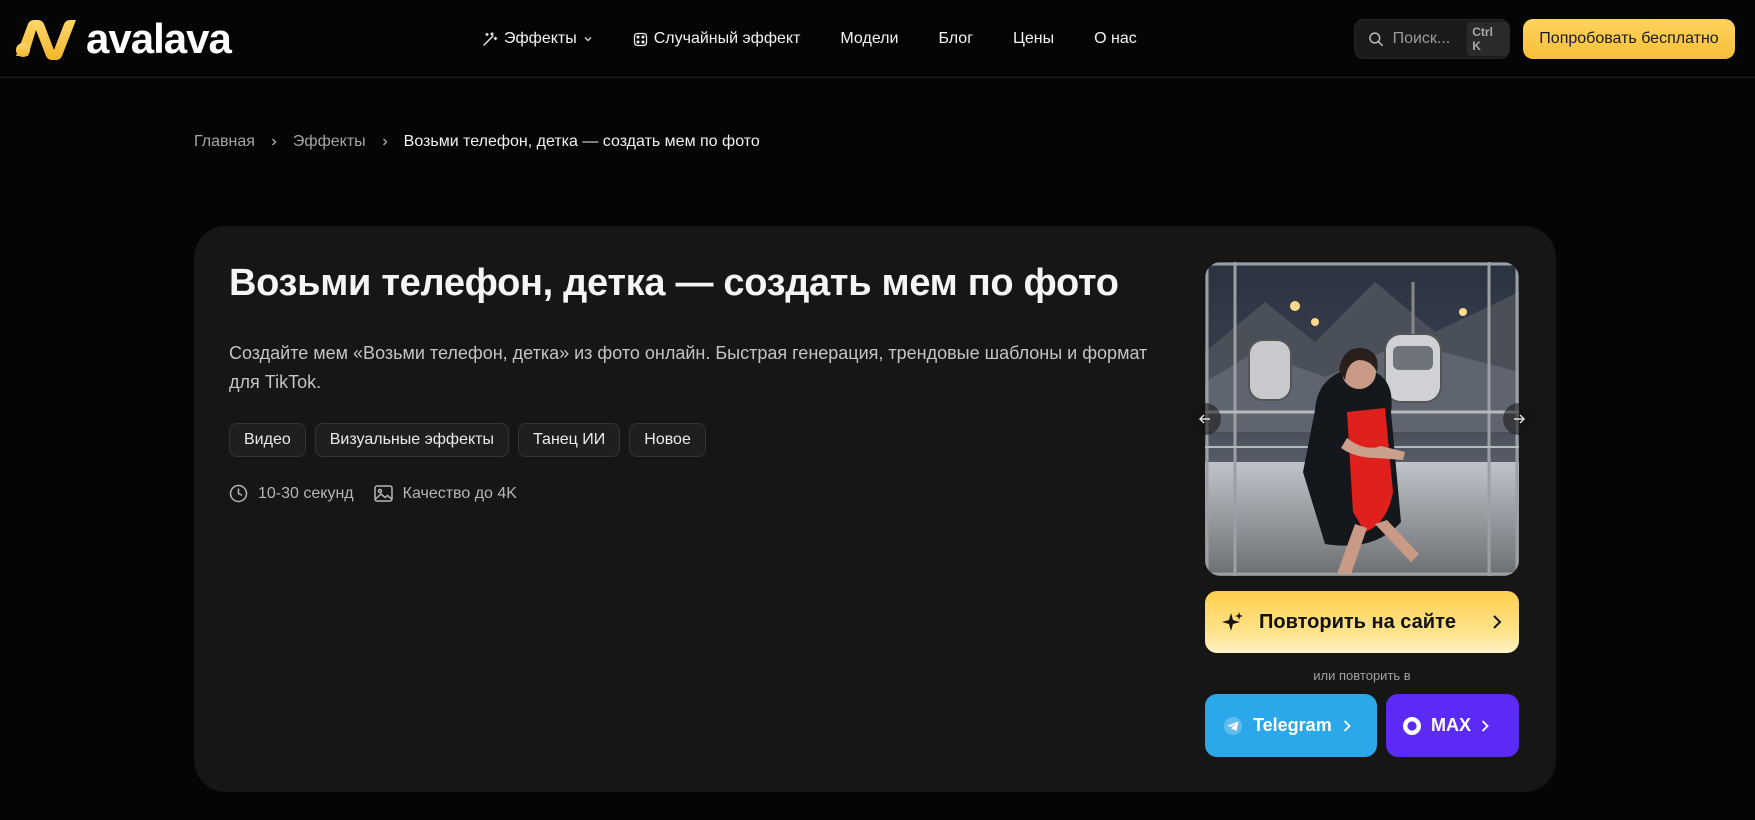  I want to click on nav-random-effect: Случайный эффект, so click(717, 39).